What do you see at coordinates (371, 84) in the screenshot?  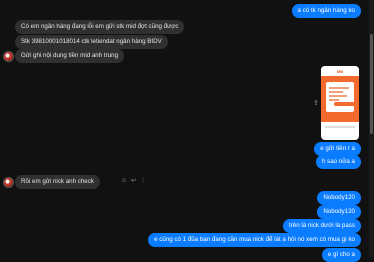 I see `scrollbar-thumb` at bounding box center [371, 84].